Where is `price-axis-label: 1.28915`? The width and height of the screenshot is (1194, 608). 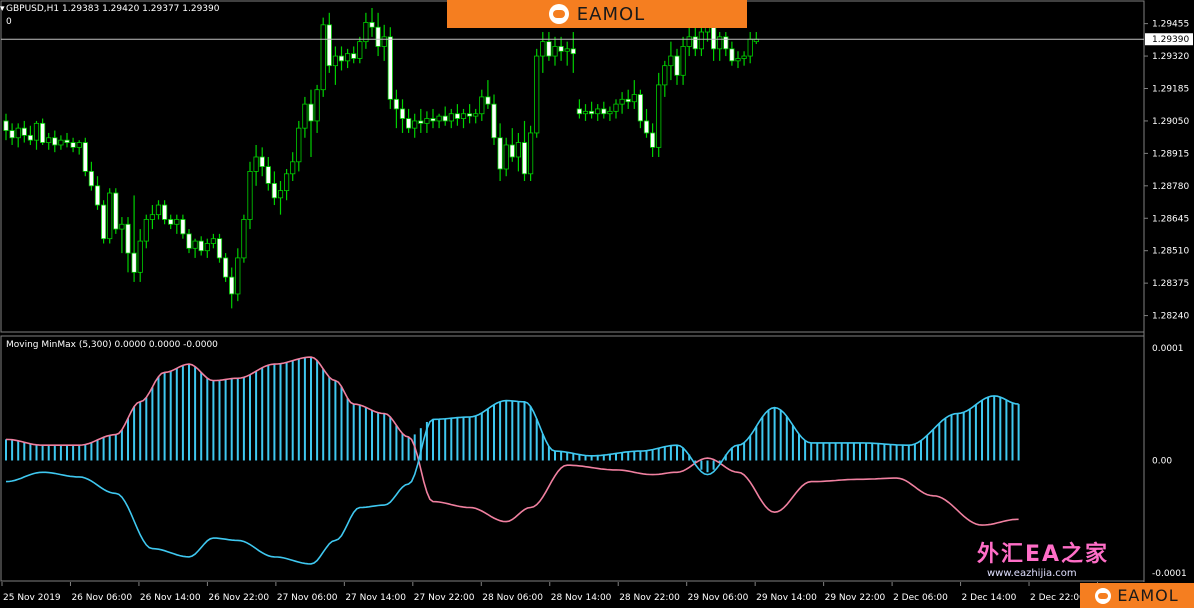
price-axis-label: 1.28915 is located at coordinates (1170, 154).